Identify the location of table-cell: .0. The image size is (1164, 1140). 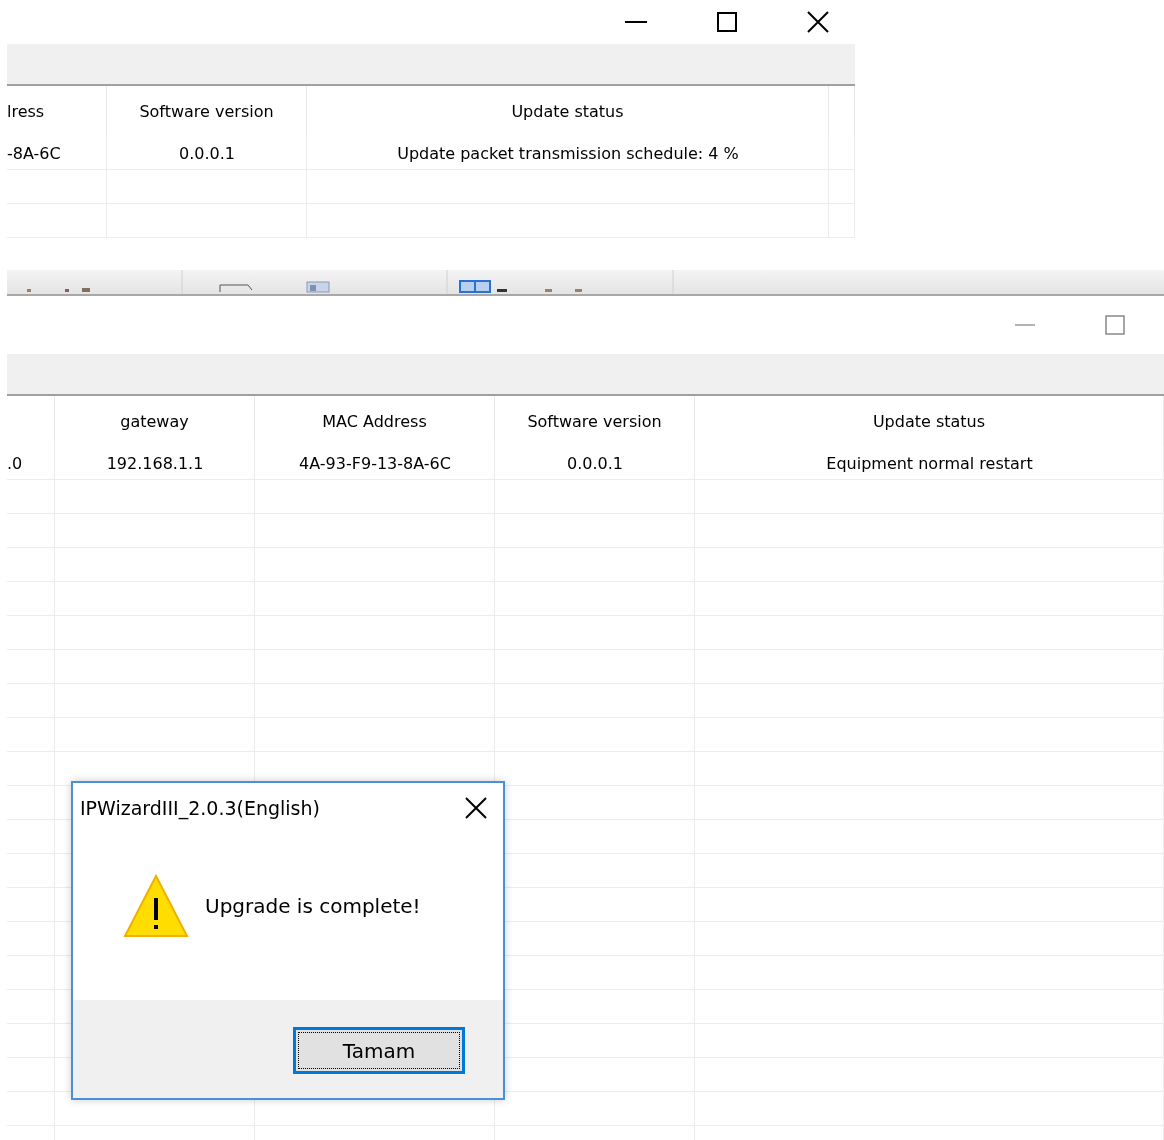
(15, 463).